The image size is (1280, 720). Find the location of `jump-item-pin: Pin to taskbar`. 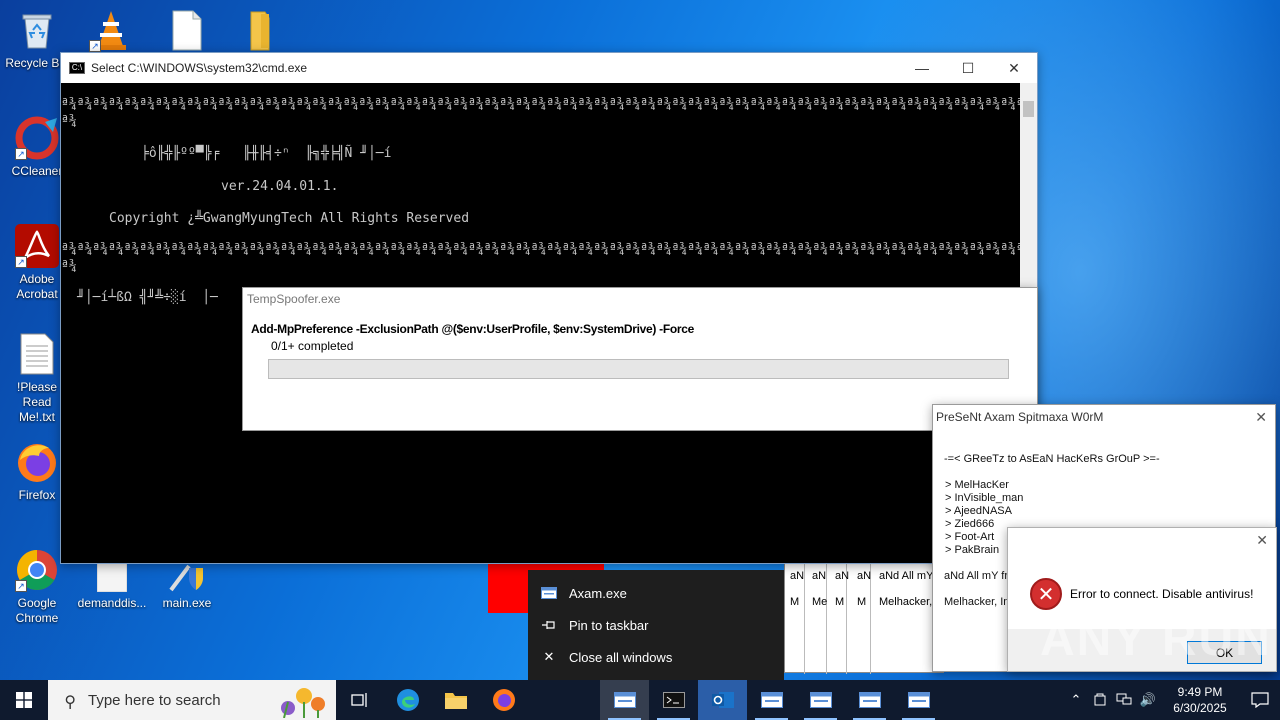

jump-item-pin: Pin to taskbar is located at coordinates (656, 625).